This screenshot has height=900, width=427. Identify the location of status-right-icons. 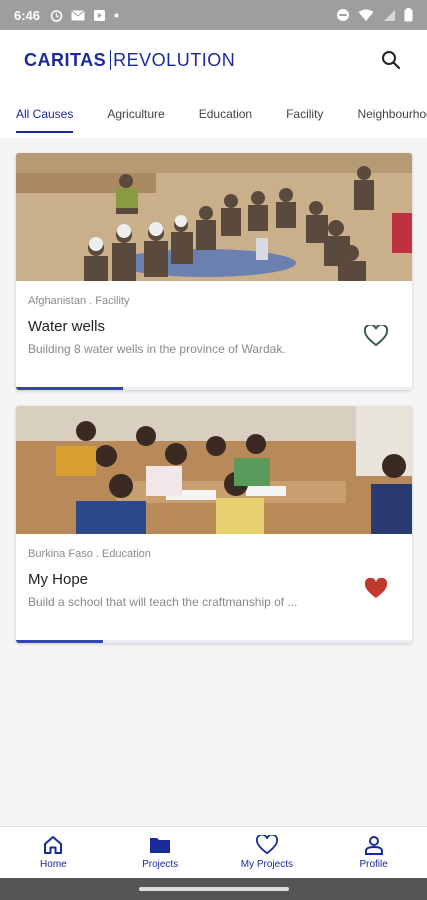
(374, 15).